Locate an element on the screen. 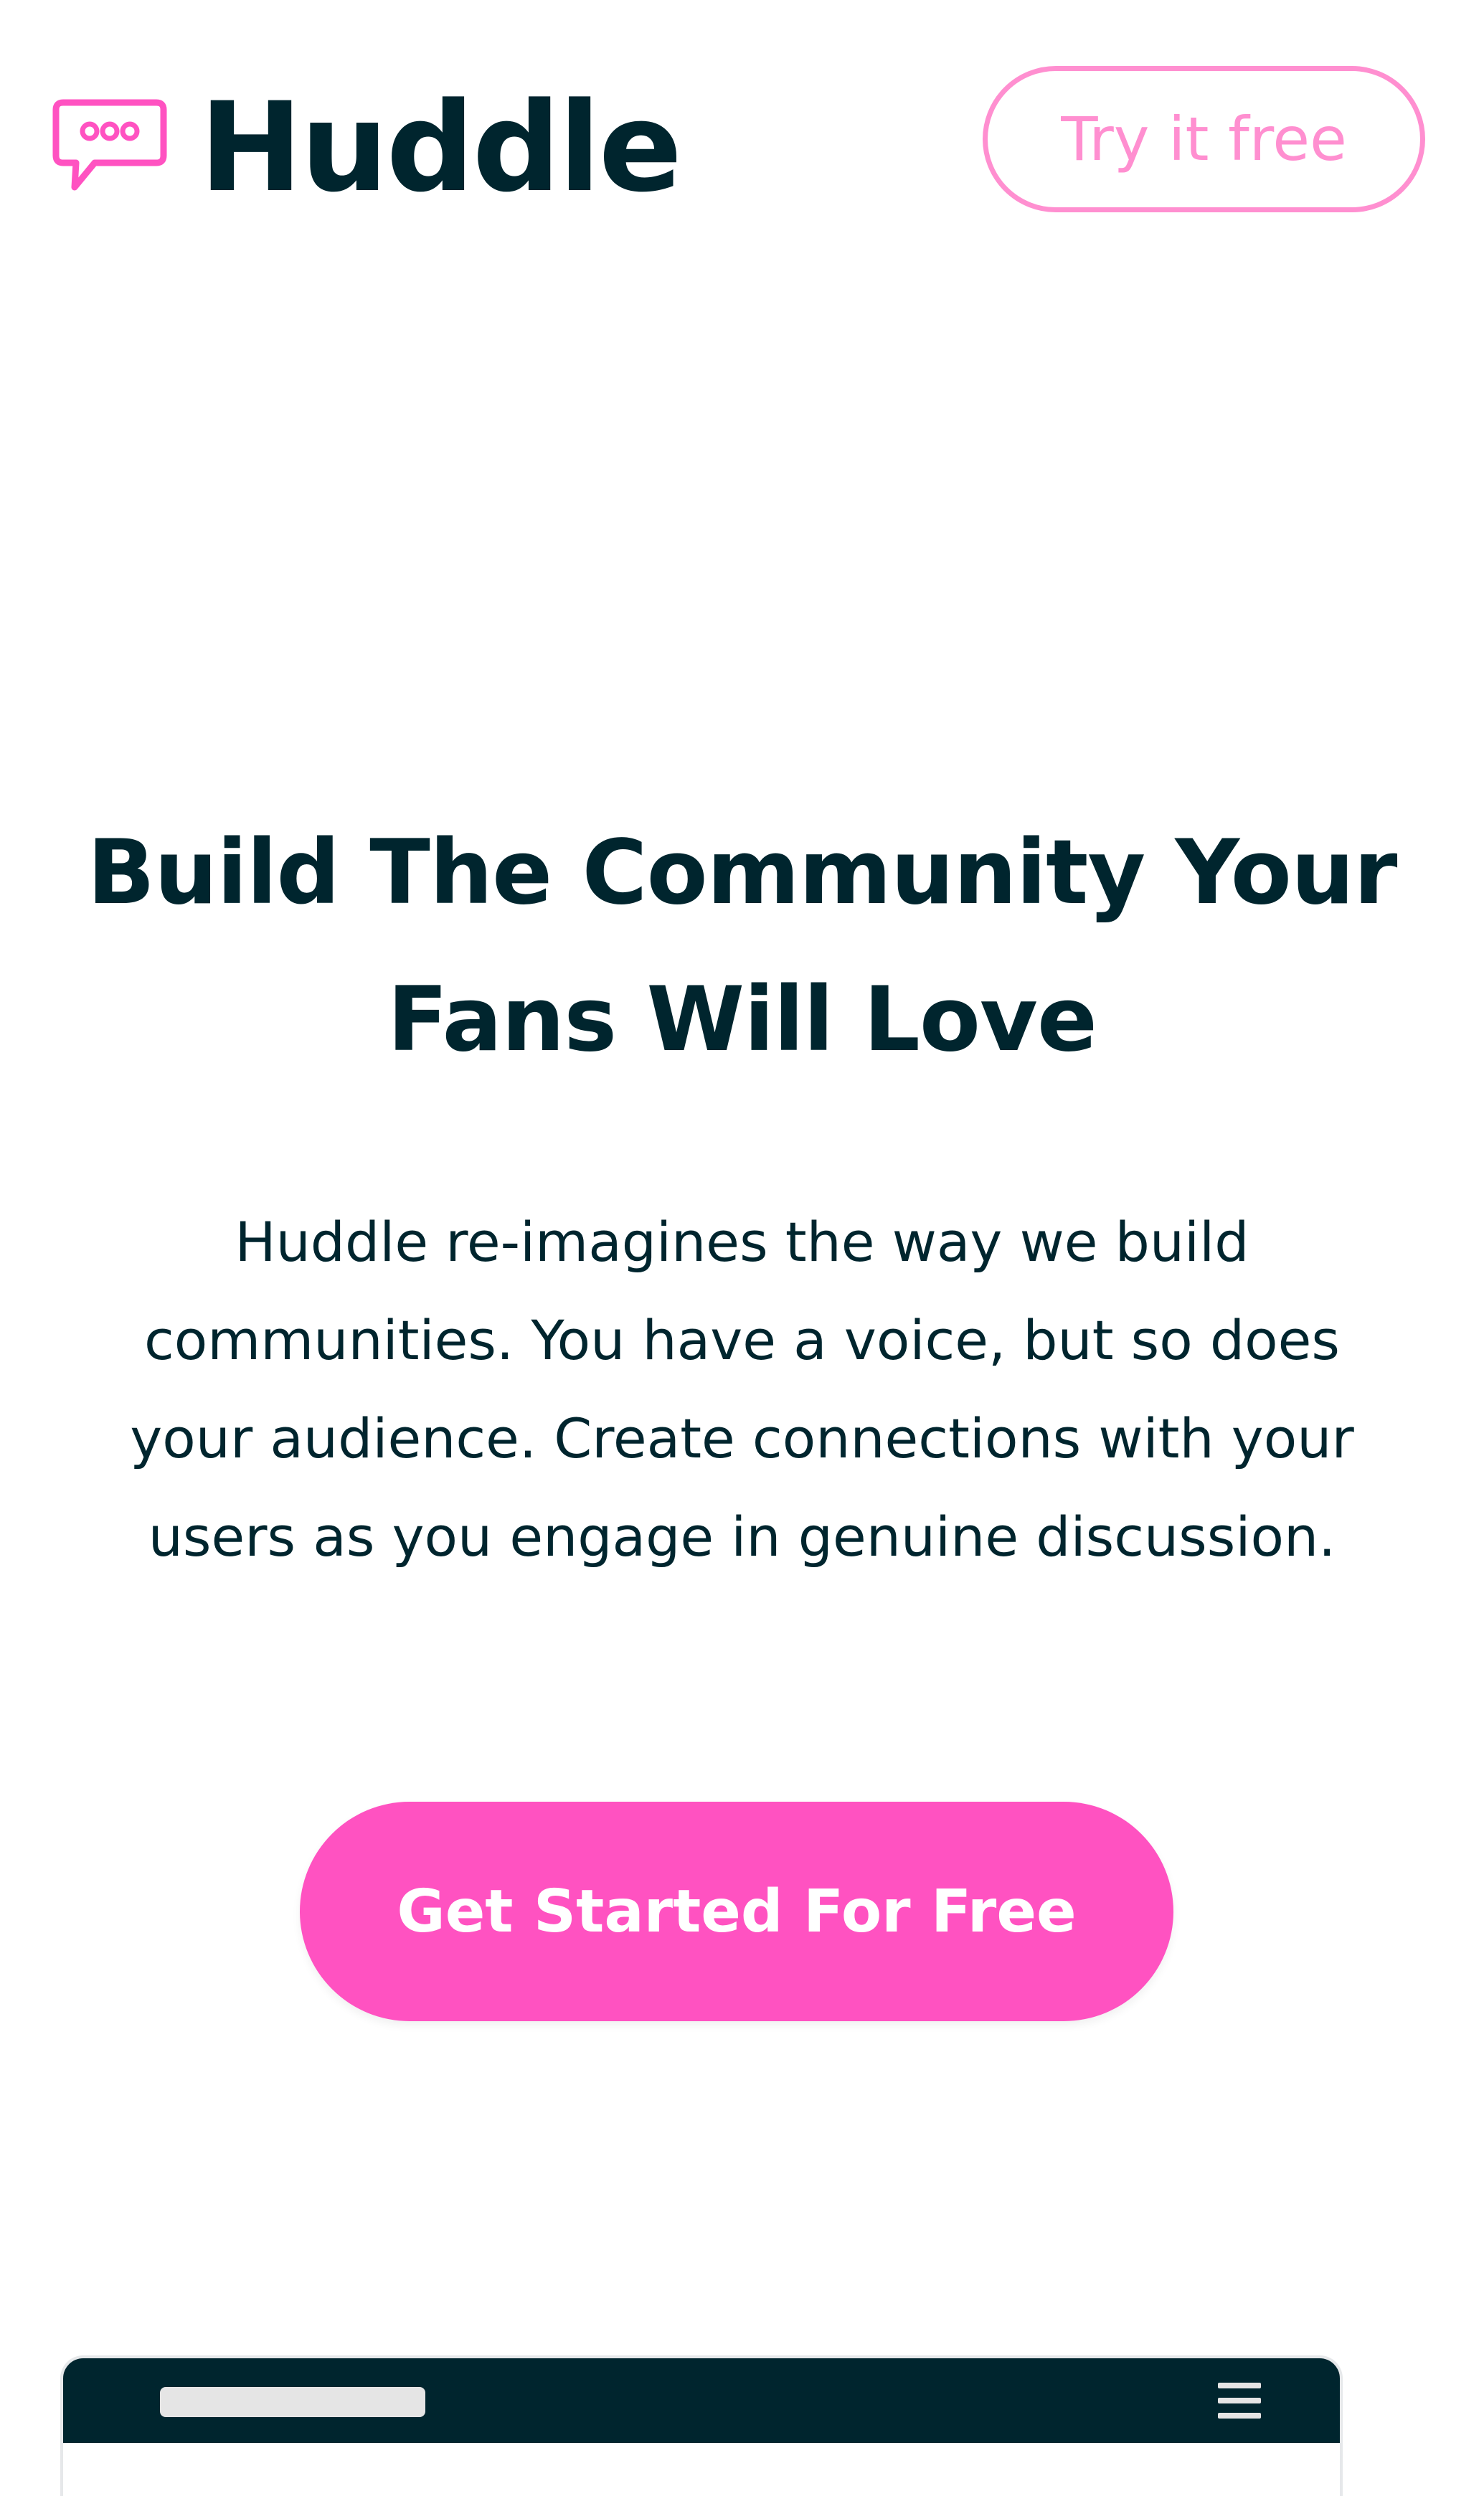 The image size is (1484, 2496). get-started-button: Get Started For Free is located at coordinates (737, 1911).